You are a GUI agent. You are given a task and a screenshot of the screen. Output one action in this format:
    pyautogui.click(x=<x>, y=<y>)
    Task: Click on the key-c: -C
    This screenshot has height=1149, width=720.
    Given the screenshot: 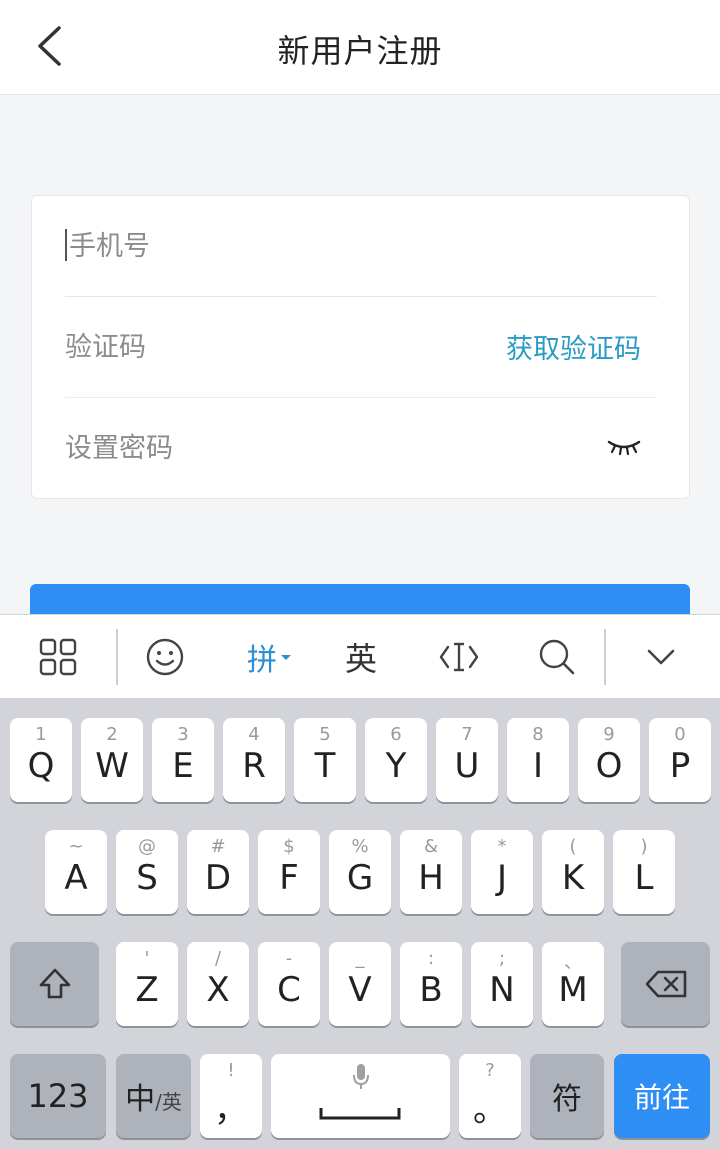 What is the action you would take?
    pyautogui.click(x=289, y=984)
    